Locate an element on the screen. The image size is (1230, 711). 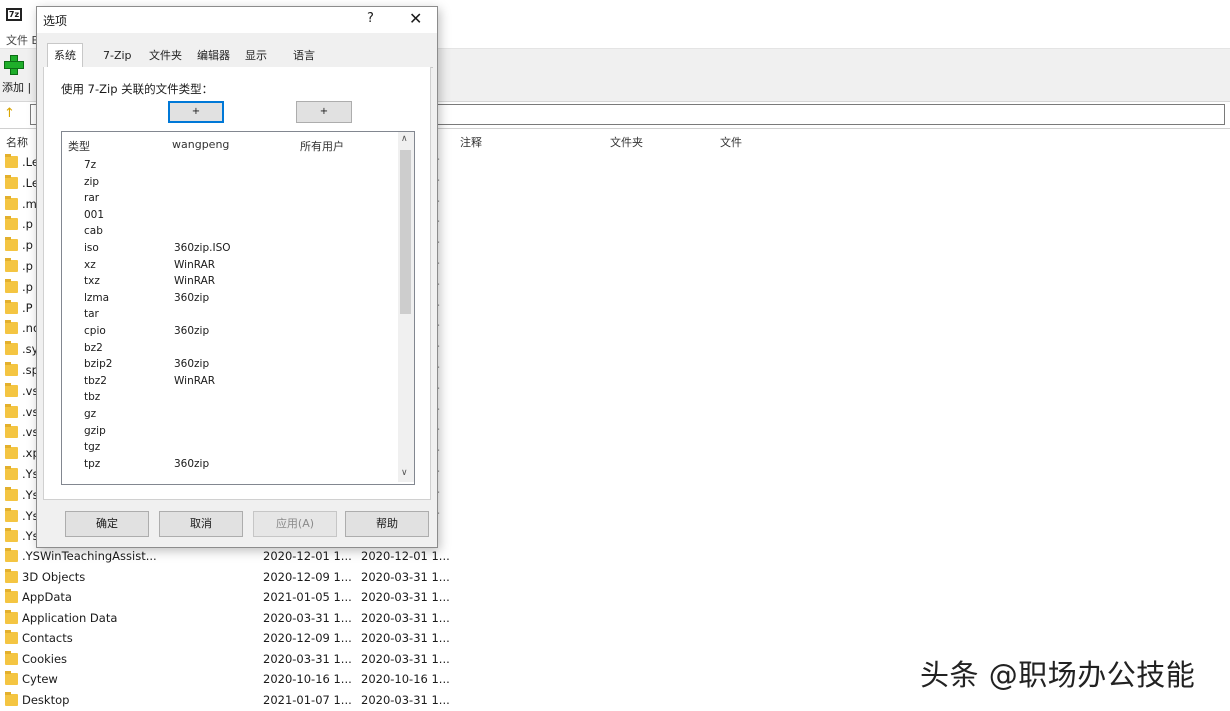
header-current-user: wangpeng is located at coordinates (200, 144).